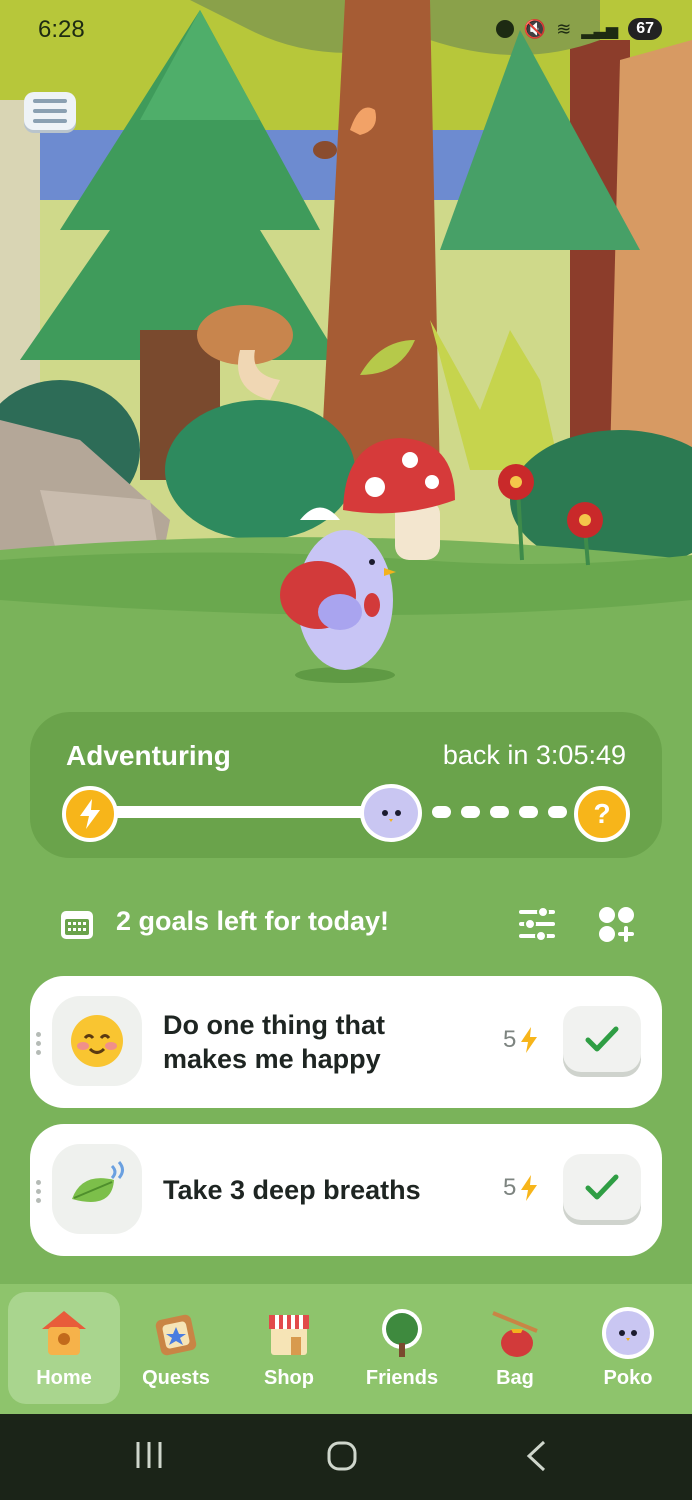  Describe the element at coordinates (241, 812) in the screenshot. I see `progress-track` at that location.